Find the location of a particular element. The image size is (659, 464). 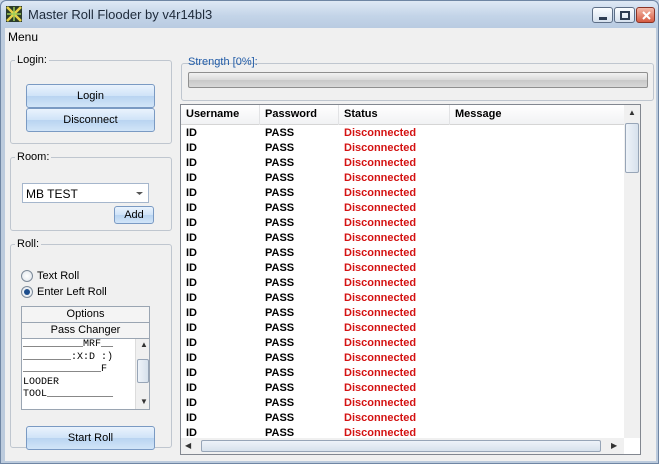

column-username: Username is located at coordinates (220, 115).